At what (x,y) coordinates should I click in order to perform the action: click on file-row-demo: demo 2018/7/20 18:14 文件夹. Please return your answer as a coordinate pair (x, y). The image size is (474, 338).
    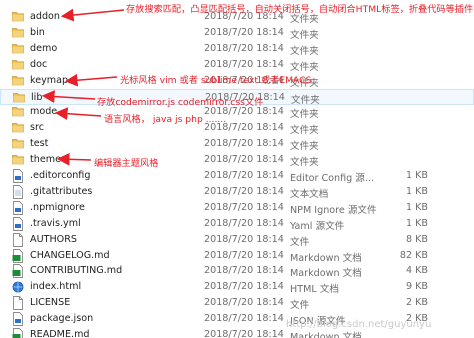
    Looking at the image, I should click on (237, 49).